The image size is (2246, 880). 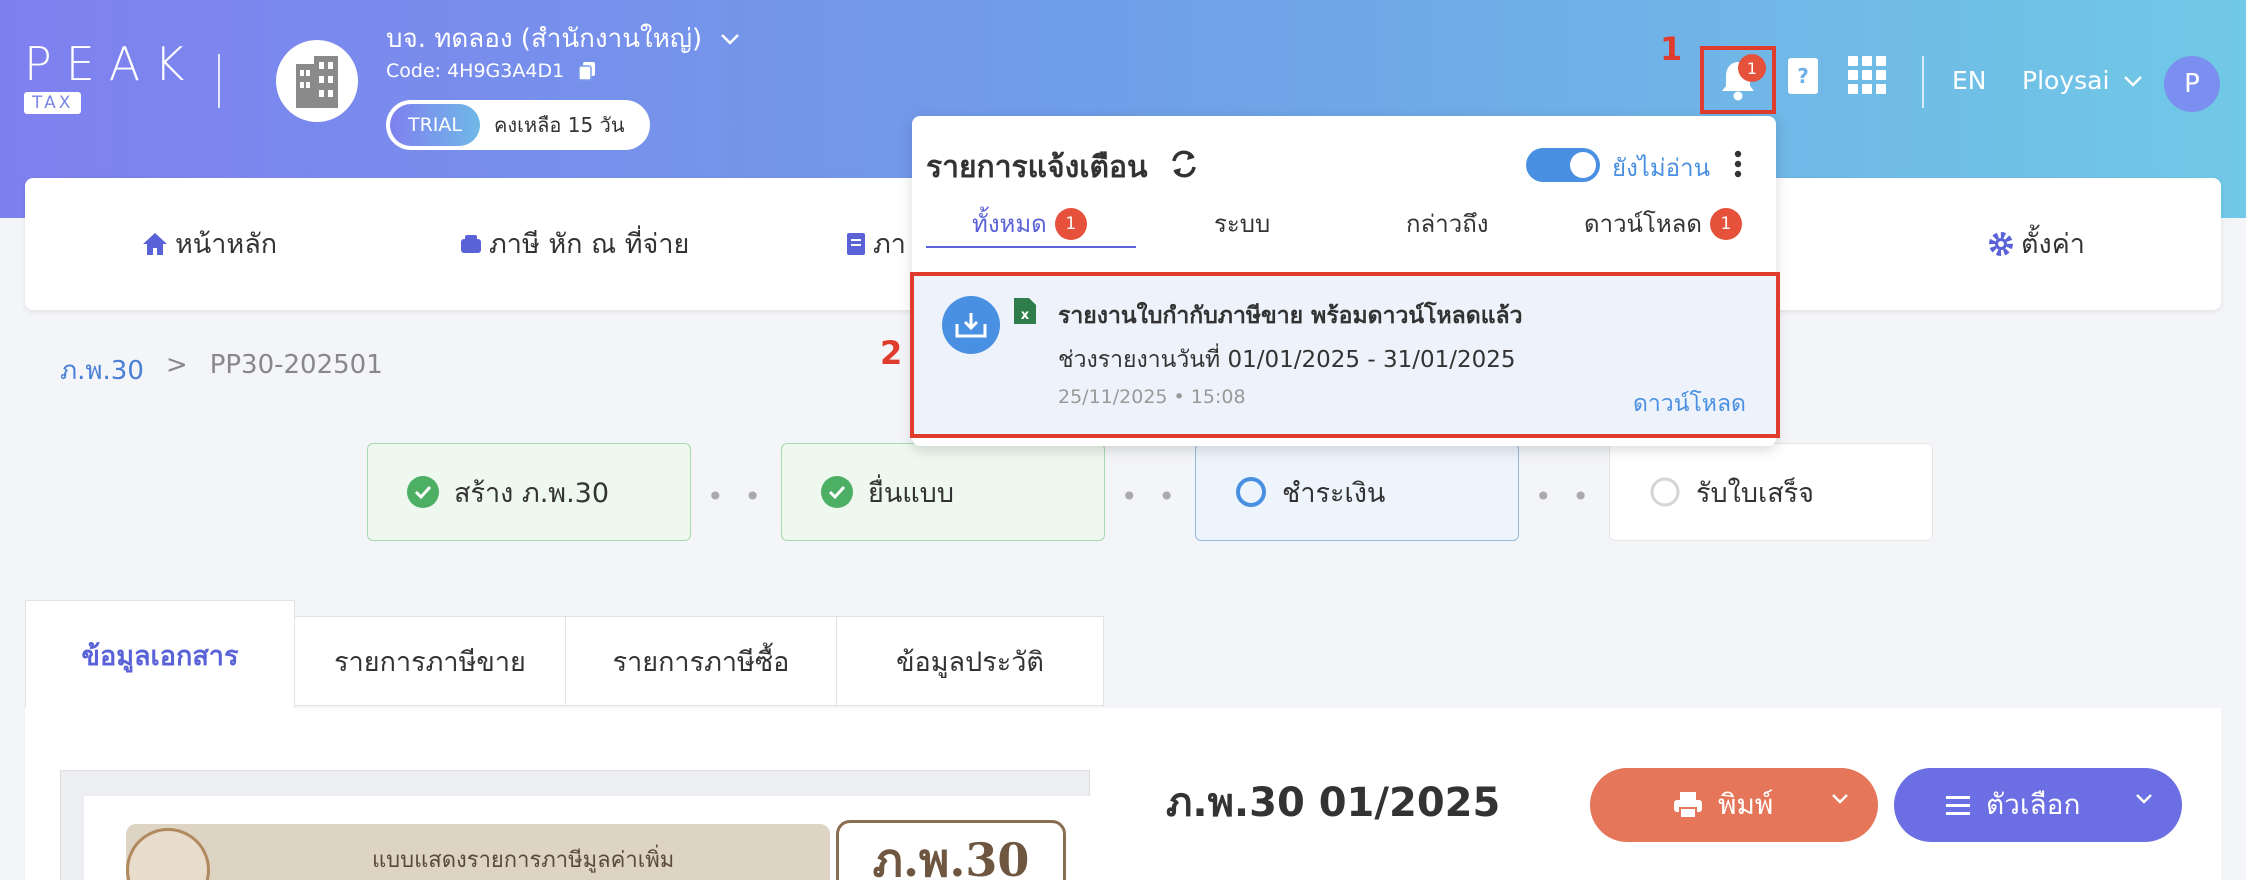 I want to click on tab-purchase-tax: รายการภาษีซื้อ, so click(x=701, y=661).